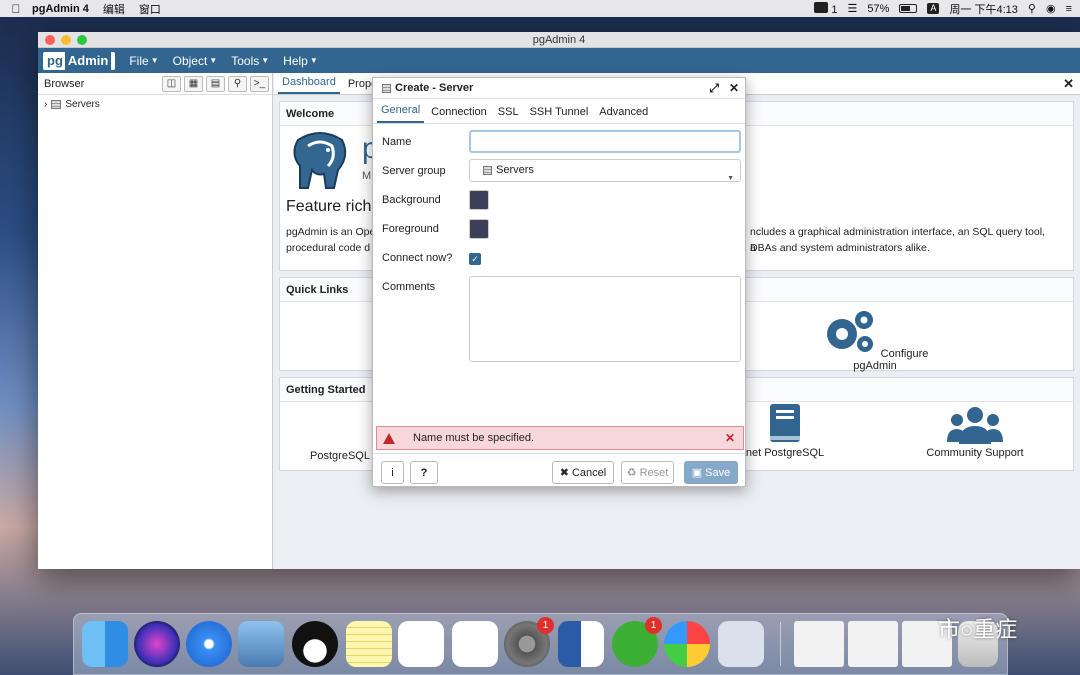 This screenshot has height=675, width=1080. Describe the element at coordinates (508, 114) in the screenshot. I see `tab-ssl: SSL` at that location.